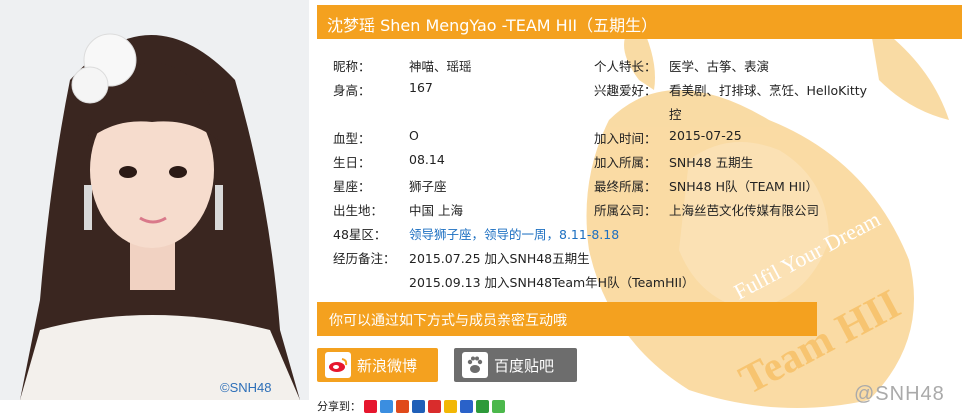 This screenshot has height=417, width=969. What do you see at coordinates (498, 406) in the screenshot?
I see `share-more-icon` at bounding box center [498, 406].